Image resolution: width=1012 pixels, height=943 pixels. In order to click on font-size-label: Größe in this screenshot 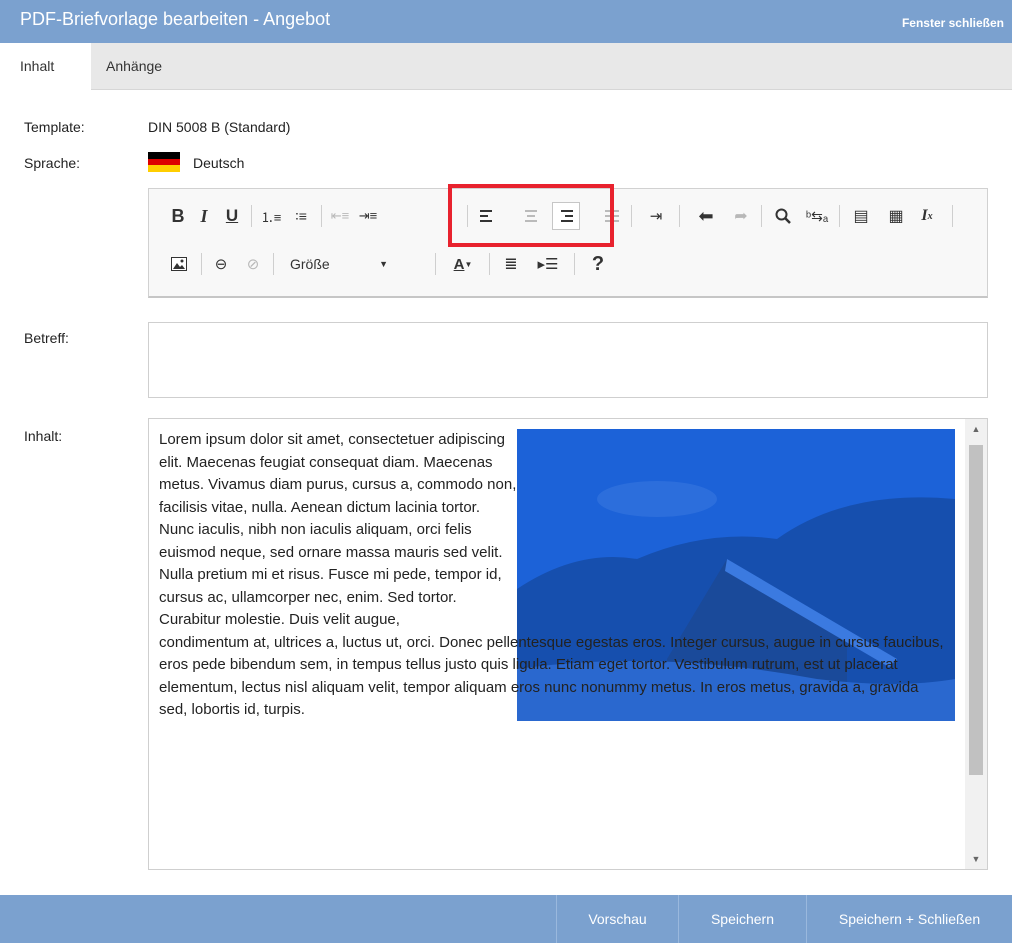, I will do `click(310, 264)`.